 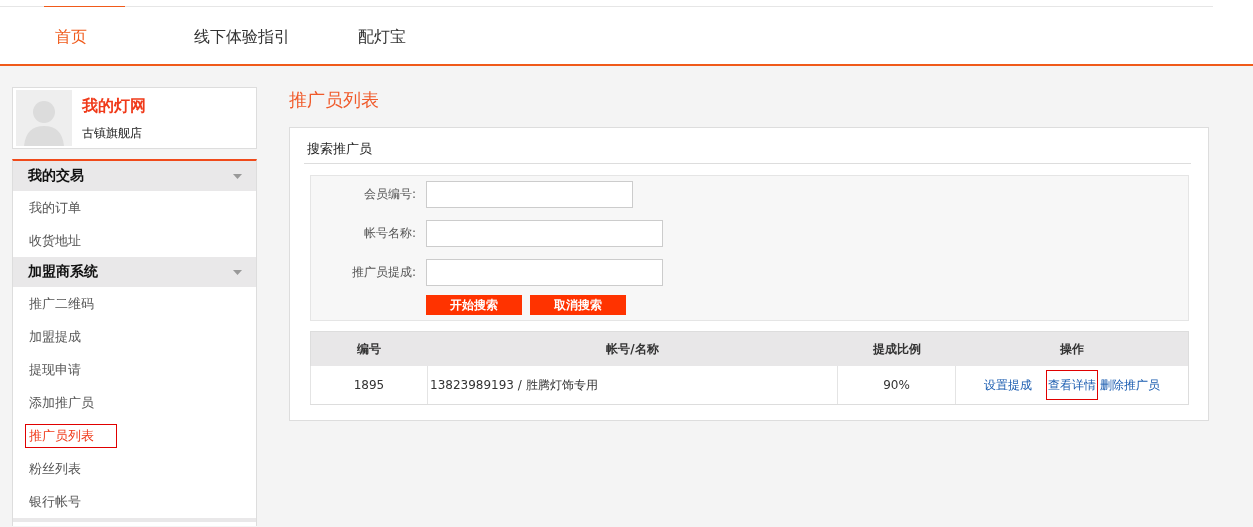 I want to click on column-header: 编号, so click(x=369, y=348).